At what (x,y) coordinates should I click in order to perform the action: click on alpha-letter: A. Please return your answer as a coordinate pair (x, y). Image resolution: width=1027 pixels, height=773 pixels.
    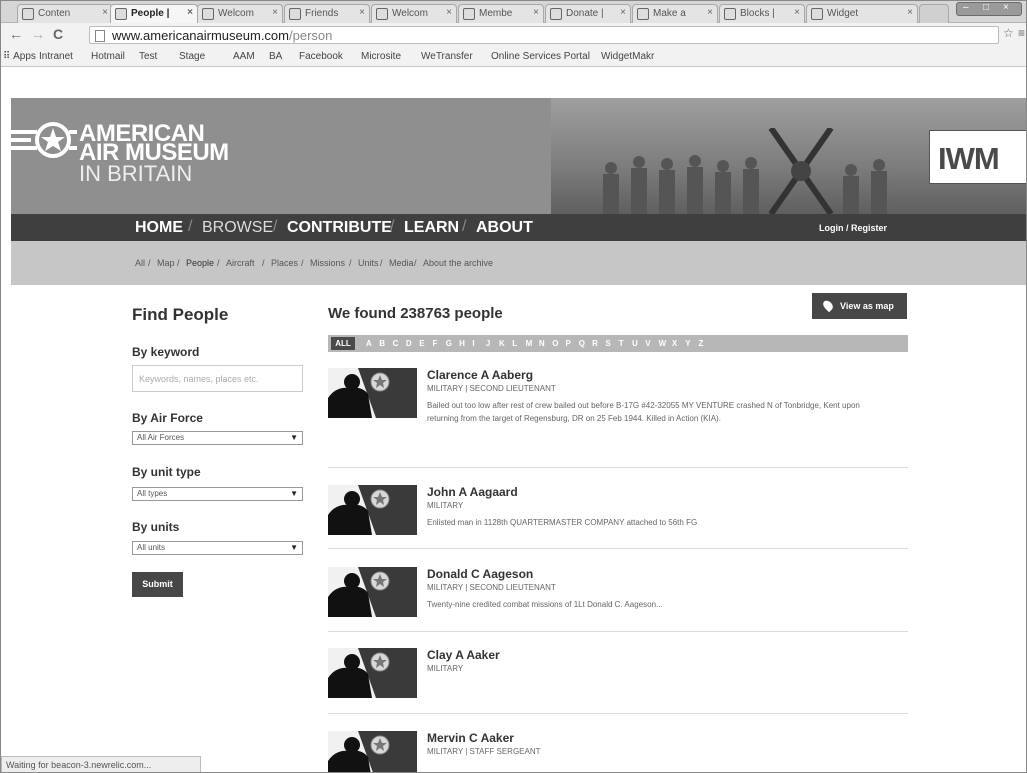
    Looking at the image, I should click on (369, 343).